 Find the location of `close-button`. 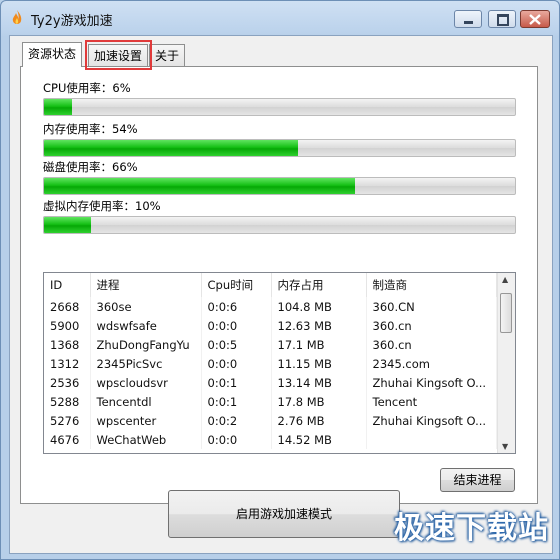

close-button is located at coordinates (535, 19).